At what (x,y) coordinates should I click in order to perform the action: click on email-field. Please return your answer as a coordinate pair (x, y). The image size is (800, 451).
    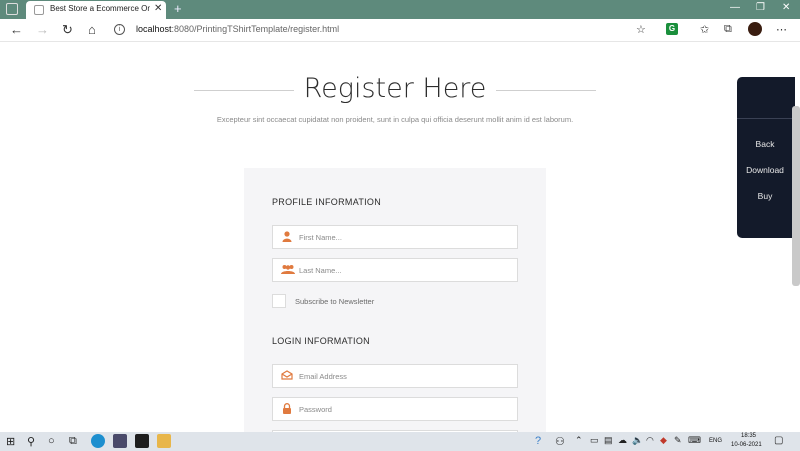
    Looking at the image, I should click on (395, 376).